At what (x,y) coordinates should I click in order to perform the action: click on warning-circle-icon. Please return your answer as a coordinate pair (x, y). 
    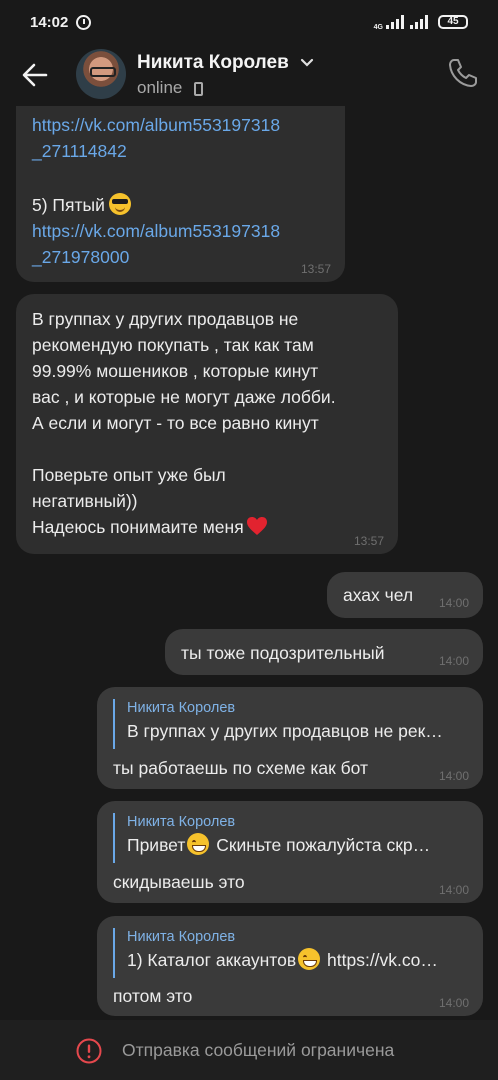
    Looking at the image, I should click on (89, 1051).